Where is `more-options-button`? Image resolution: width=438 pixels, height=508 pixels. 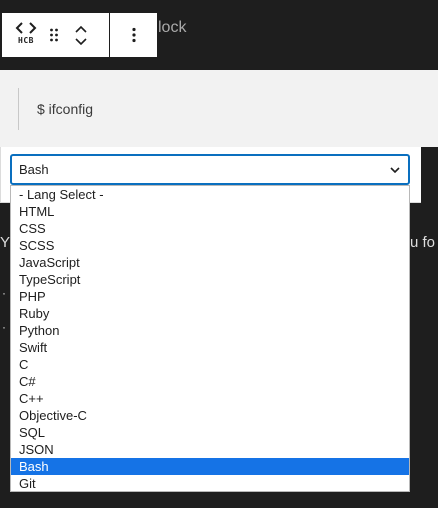
more-options-button is located at coordinates (134, 35).